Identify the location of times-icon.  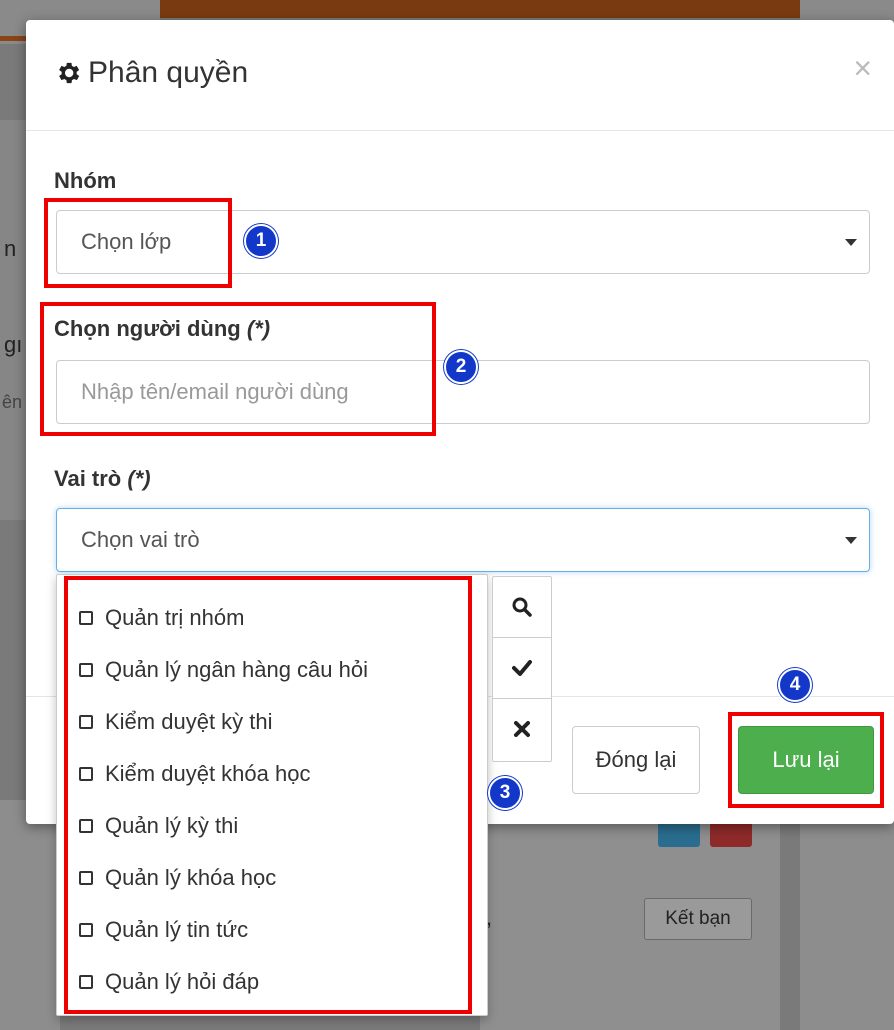
(522, 729).